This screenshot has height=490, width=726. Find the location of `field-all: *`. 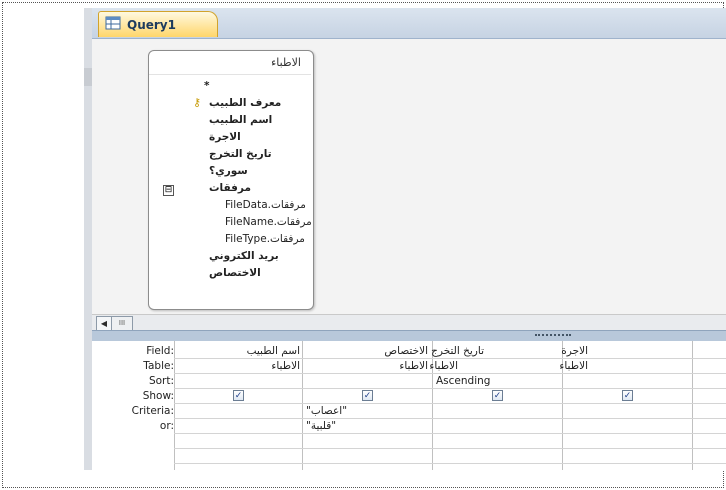

field-all: * is located at coordinates (207, 86).